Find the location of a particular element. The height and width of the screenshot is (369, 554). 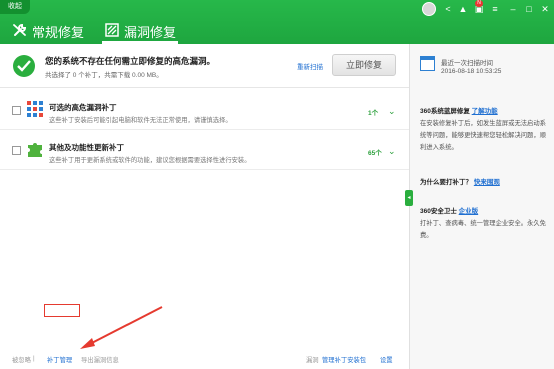

last-scan-label: 最近一次扫描时间 is located at coordinates (467, 63).